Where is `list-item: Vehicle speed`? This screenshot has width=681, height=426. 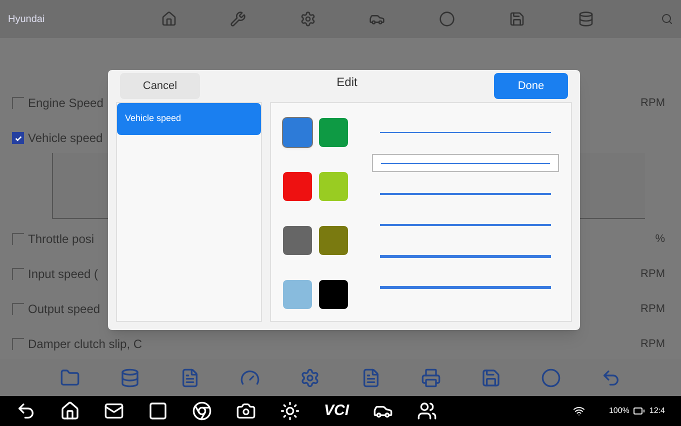 list-item: Vehicle speed is located at coordinates (189, 119).